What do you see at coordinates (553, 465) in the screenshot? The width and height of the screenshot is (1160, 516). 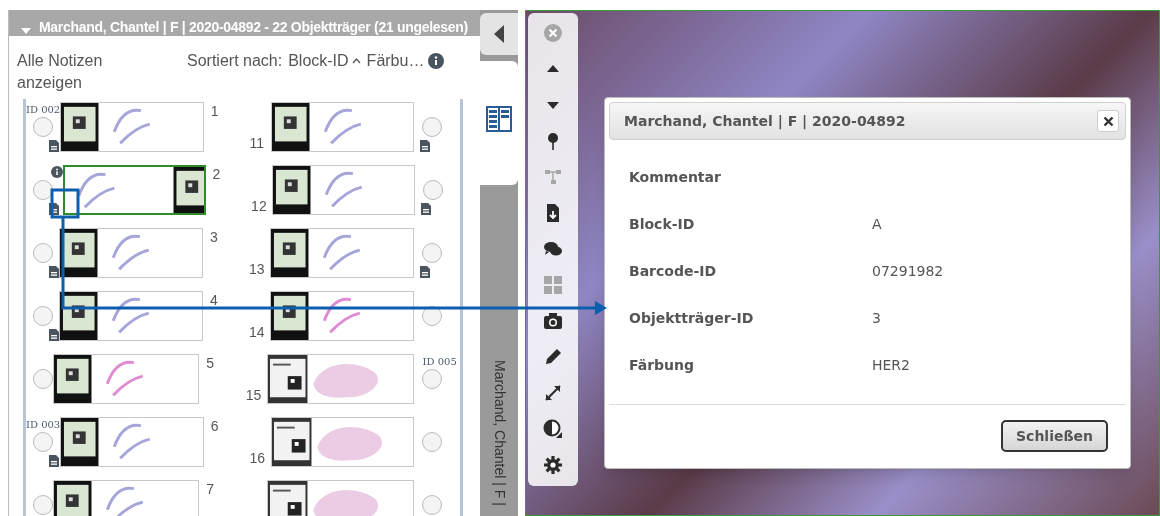 I see `settings-icon` at bounding box center [553, 465].